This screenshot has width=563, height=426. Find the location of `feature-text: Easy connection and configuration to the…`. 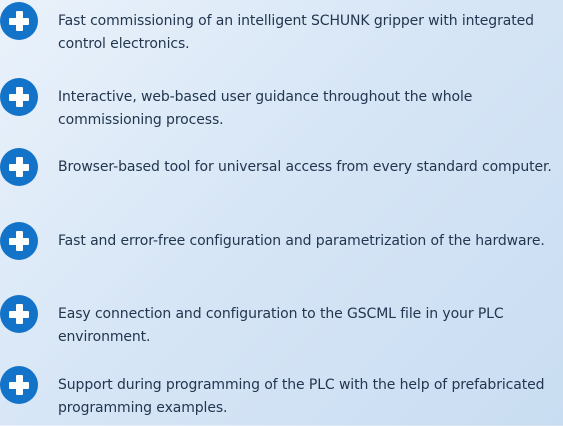

feature-text: Easy connection and configuration to the… is located at coordinates (281, 325).